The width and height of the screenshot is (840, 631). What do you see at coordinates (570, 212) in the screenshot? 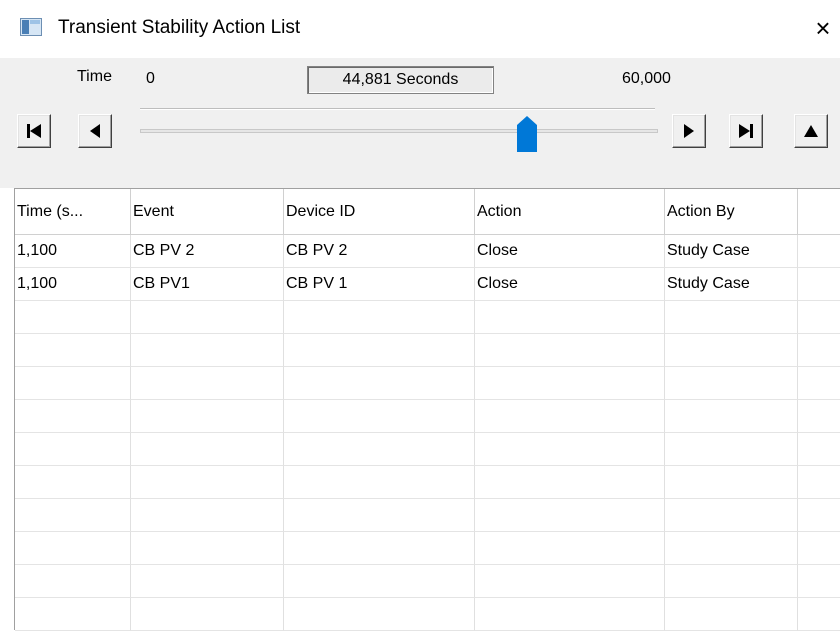
I see `column-header-action: Action` at bounding box center [570, 212].